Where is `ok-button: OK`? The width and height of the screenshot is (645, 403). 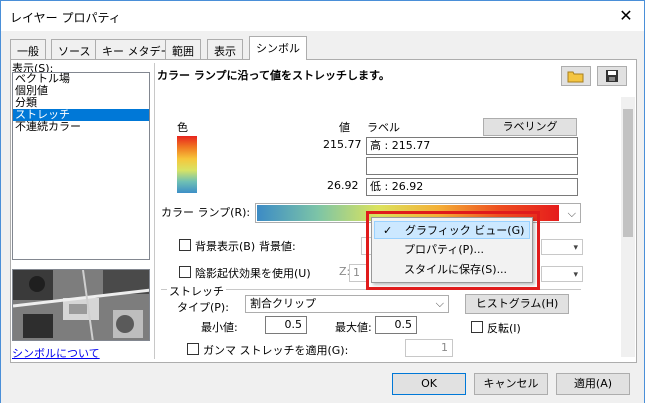 ok-button: OK is located at coordinates (429, 384).